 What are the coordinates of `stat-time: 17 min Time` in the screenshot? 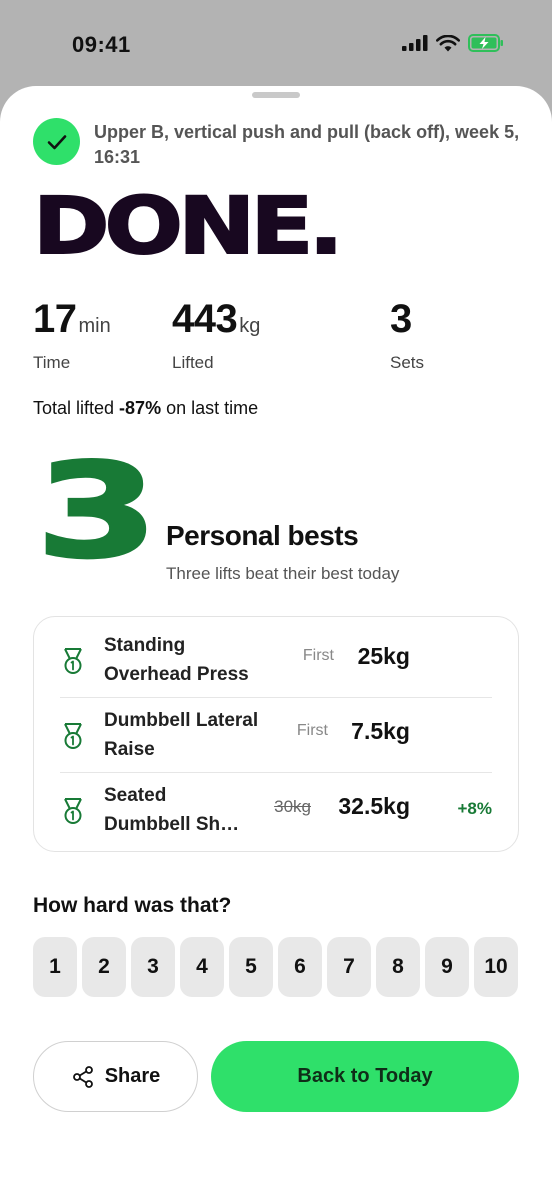 It's located at (72, 334).